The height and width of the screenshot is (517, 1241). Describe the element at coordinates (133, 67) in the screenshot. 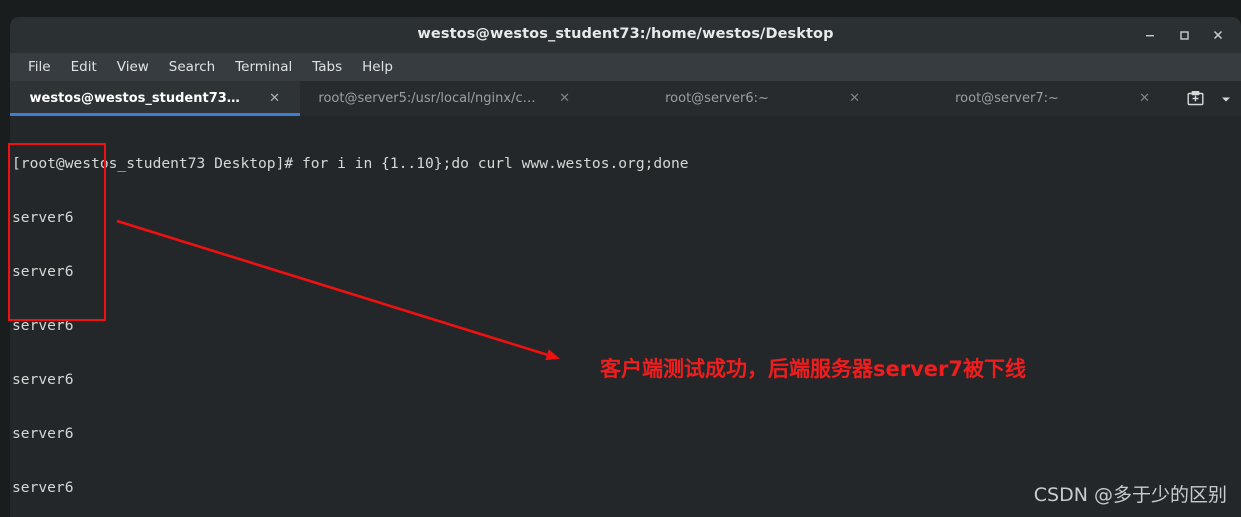

I see `menu-item-view: View` at that location.